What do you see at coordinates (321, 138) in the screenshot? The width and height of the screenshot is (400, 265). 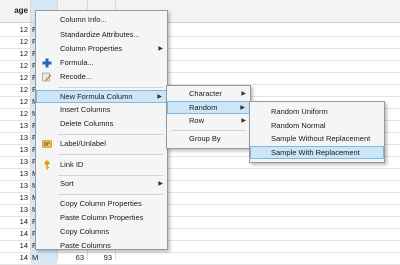 I see `menu-item-label: Sample Without Replacement` at bounding box center [321, 138].